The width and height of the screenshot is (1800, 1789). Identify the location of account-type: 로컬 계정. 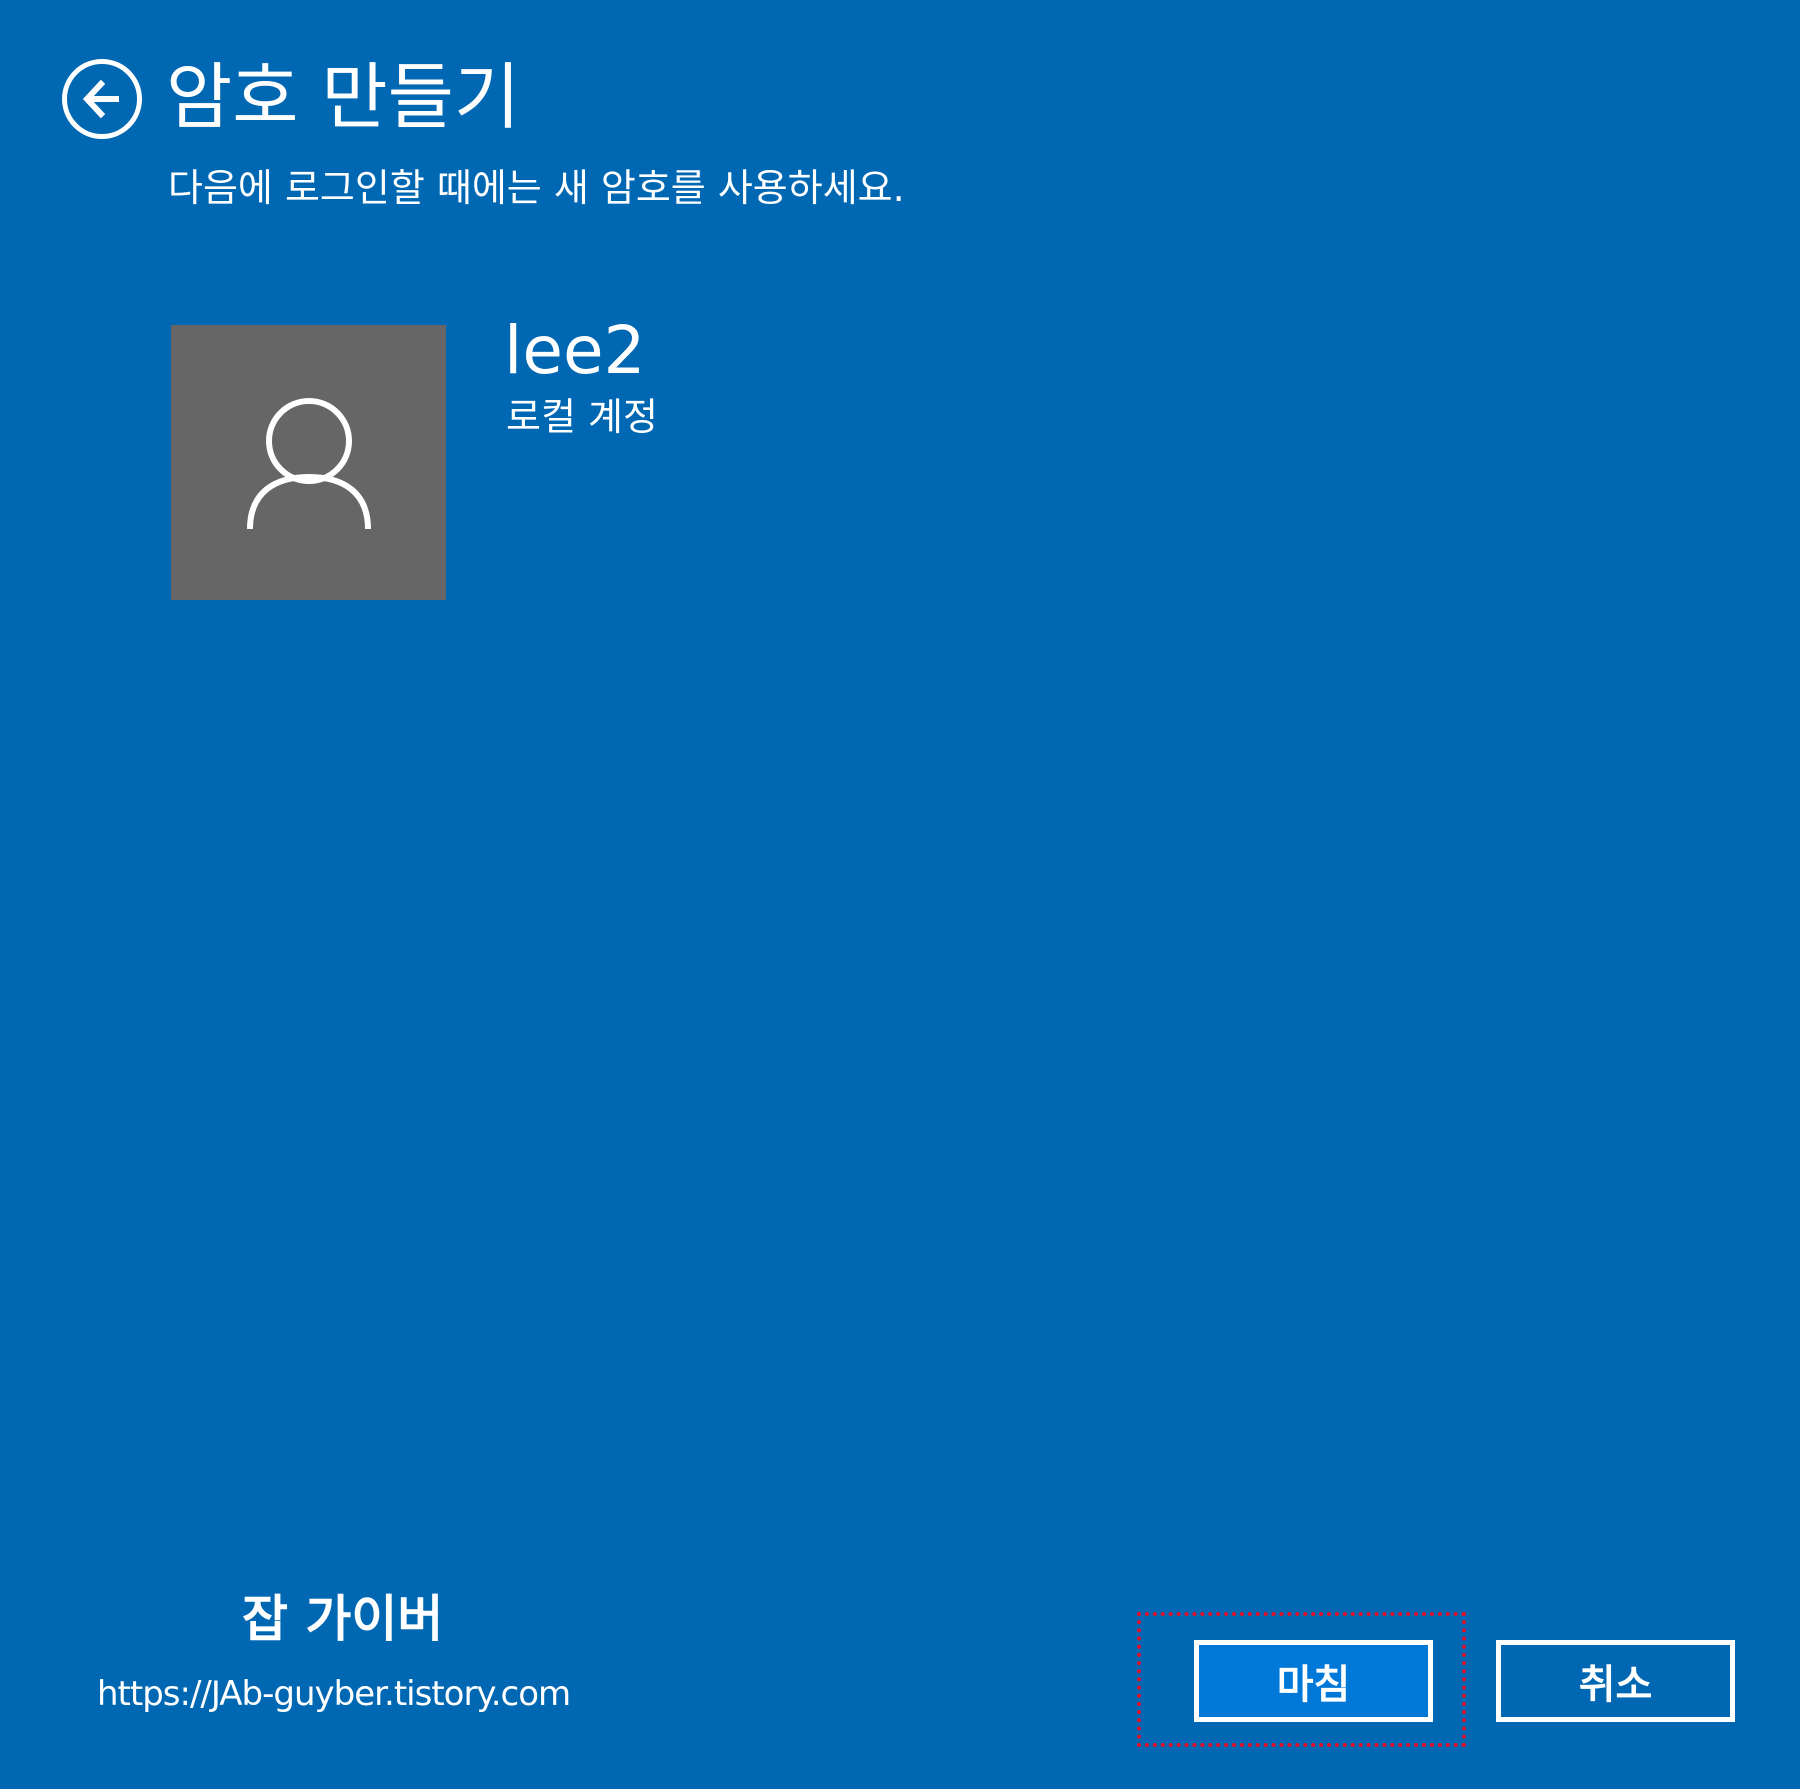
(582, 417).